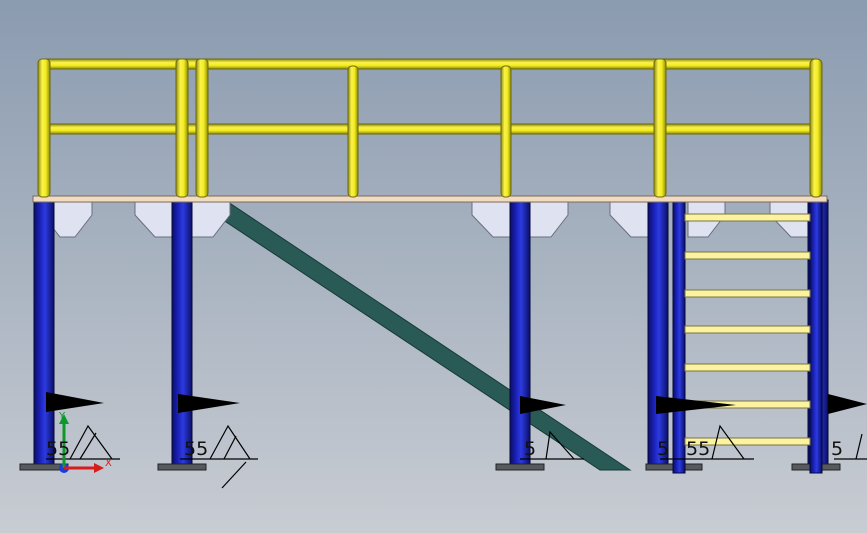 The width and height of the screenshot is (867, 533). I want to click on base-plates, so click(430, 467).